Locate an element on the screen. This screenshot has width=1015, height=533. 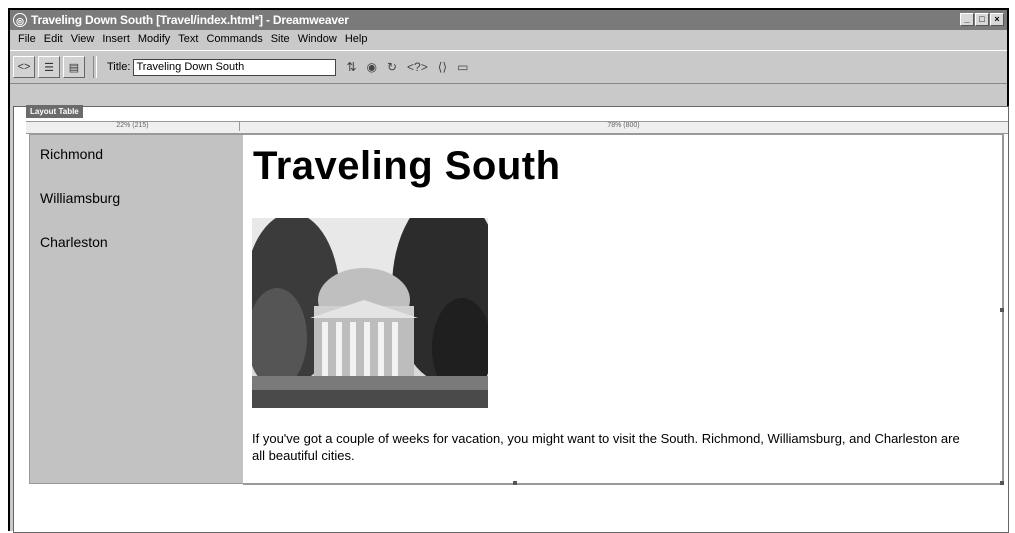
rotunda-photo is located at coordinates (370, 313).